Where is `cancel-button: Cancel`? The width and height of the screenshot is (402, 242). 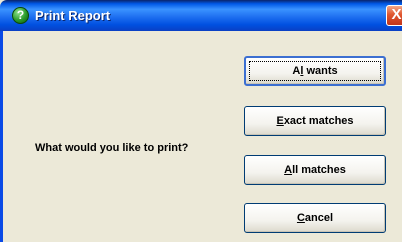
cancel-button: Cancel is located at coordinates (315, 218).